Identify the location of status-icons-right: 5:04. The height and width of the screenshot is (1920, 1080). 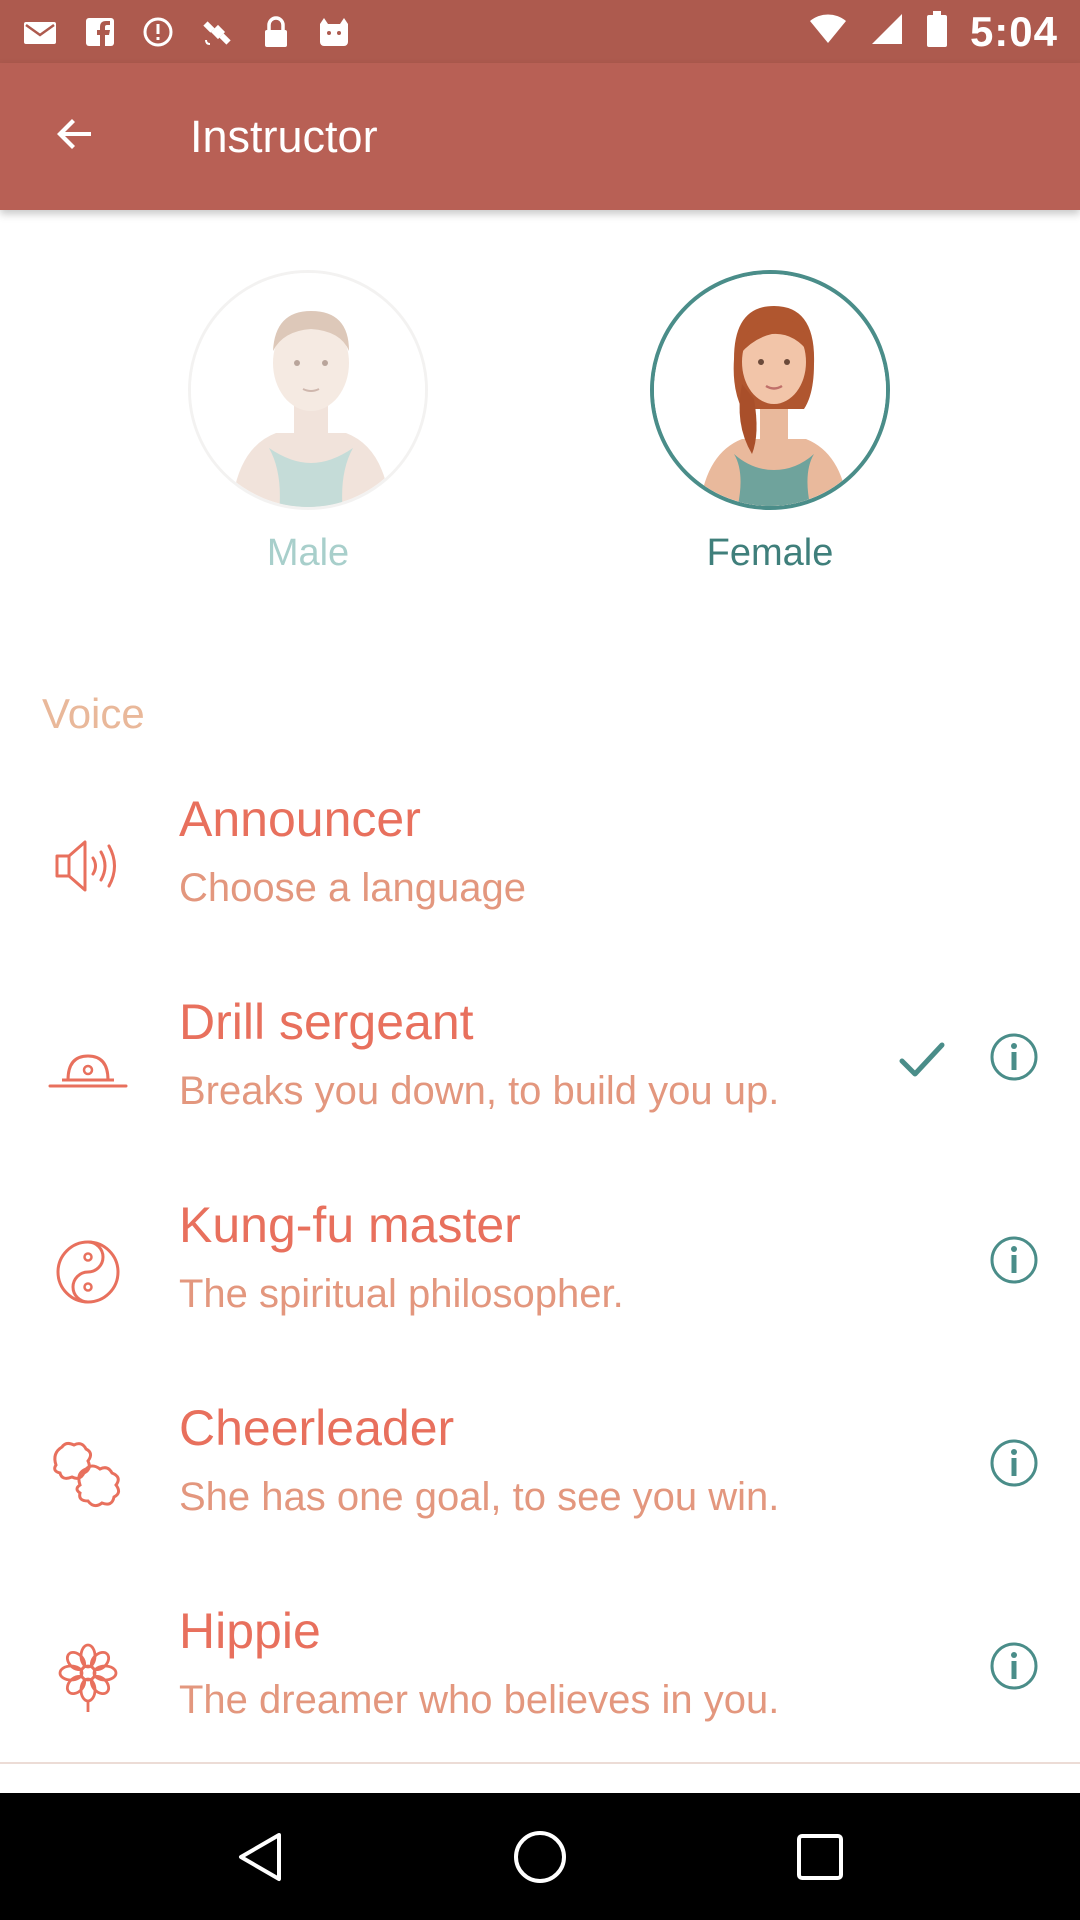
(933, 32).